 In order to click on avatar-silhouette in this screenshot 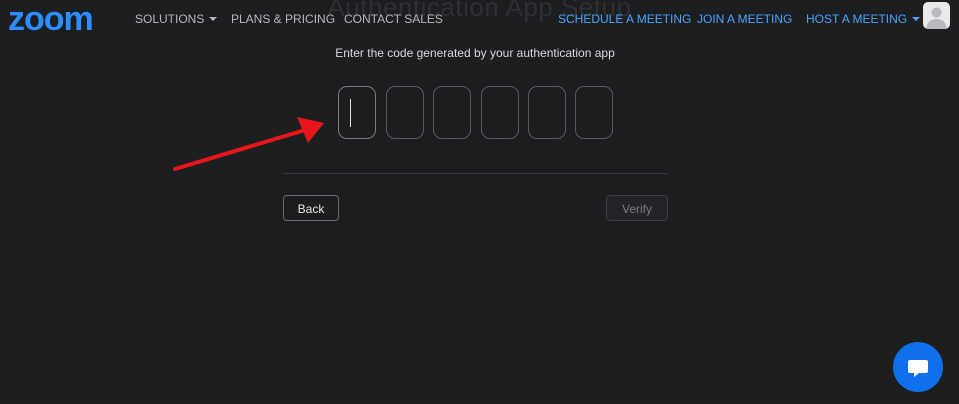, I will do `click(936, 18)`.